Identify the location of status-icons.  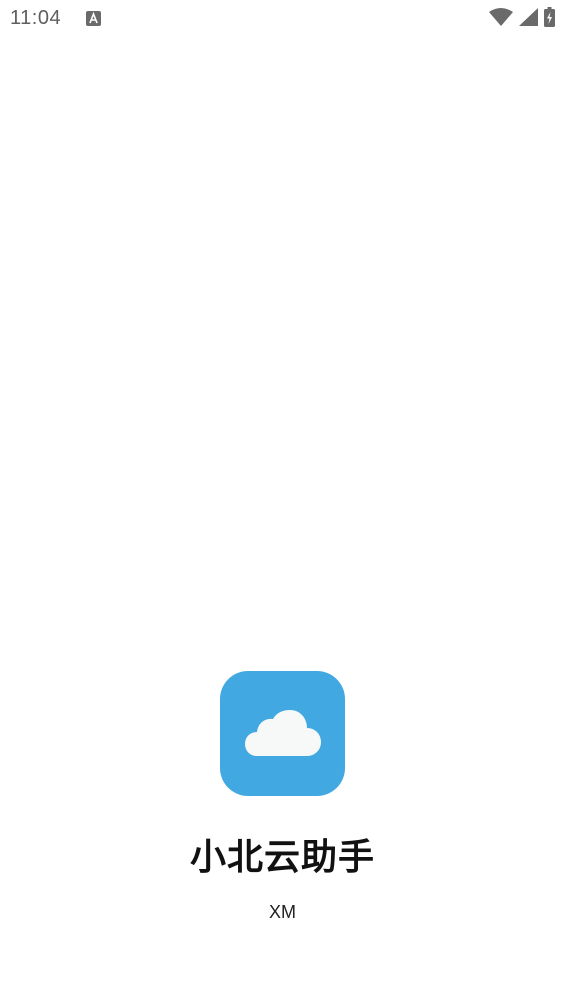
(522, 19).